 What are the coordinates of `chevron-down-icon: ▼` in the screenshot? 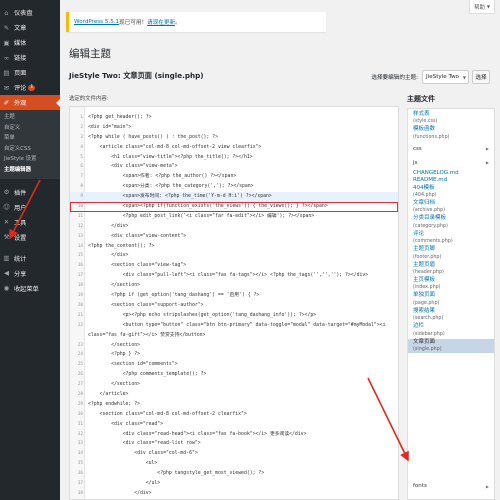 It's located at (464, 77).